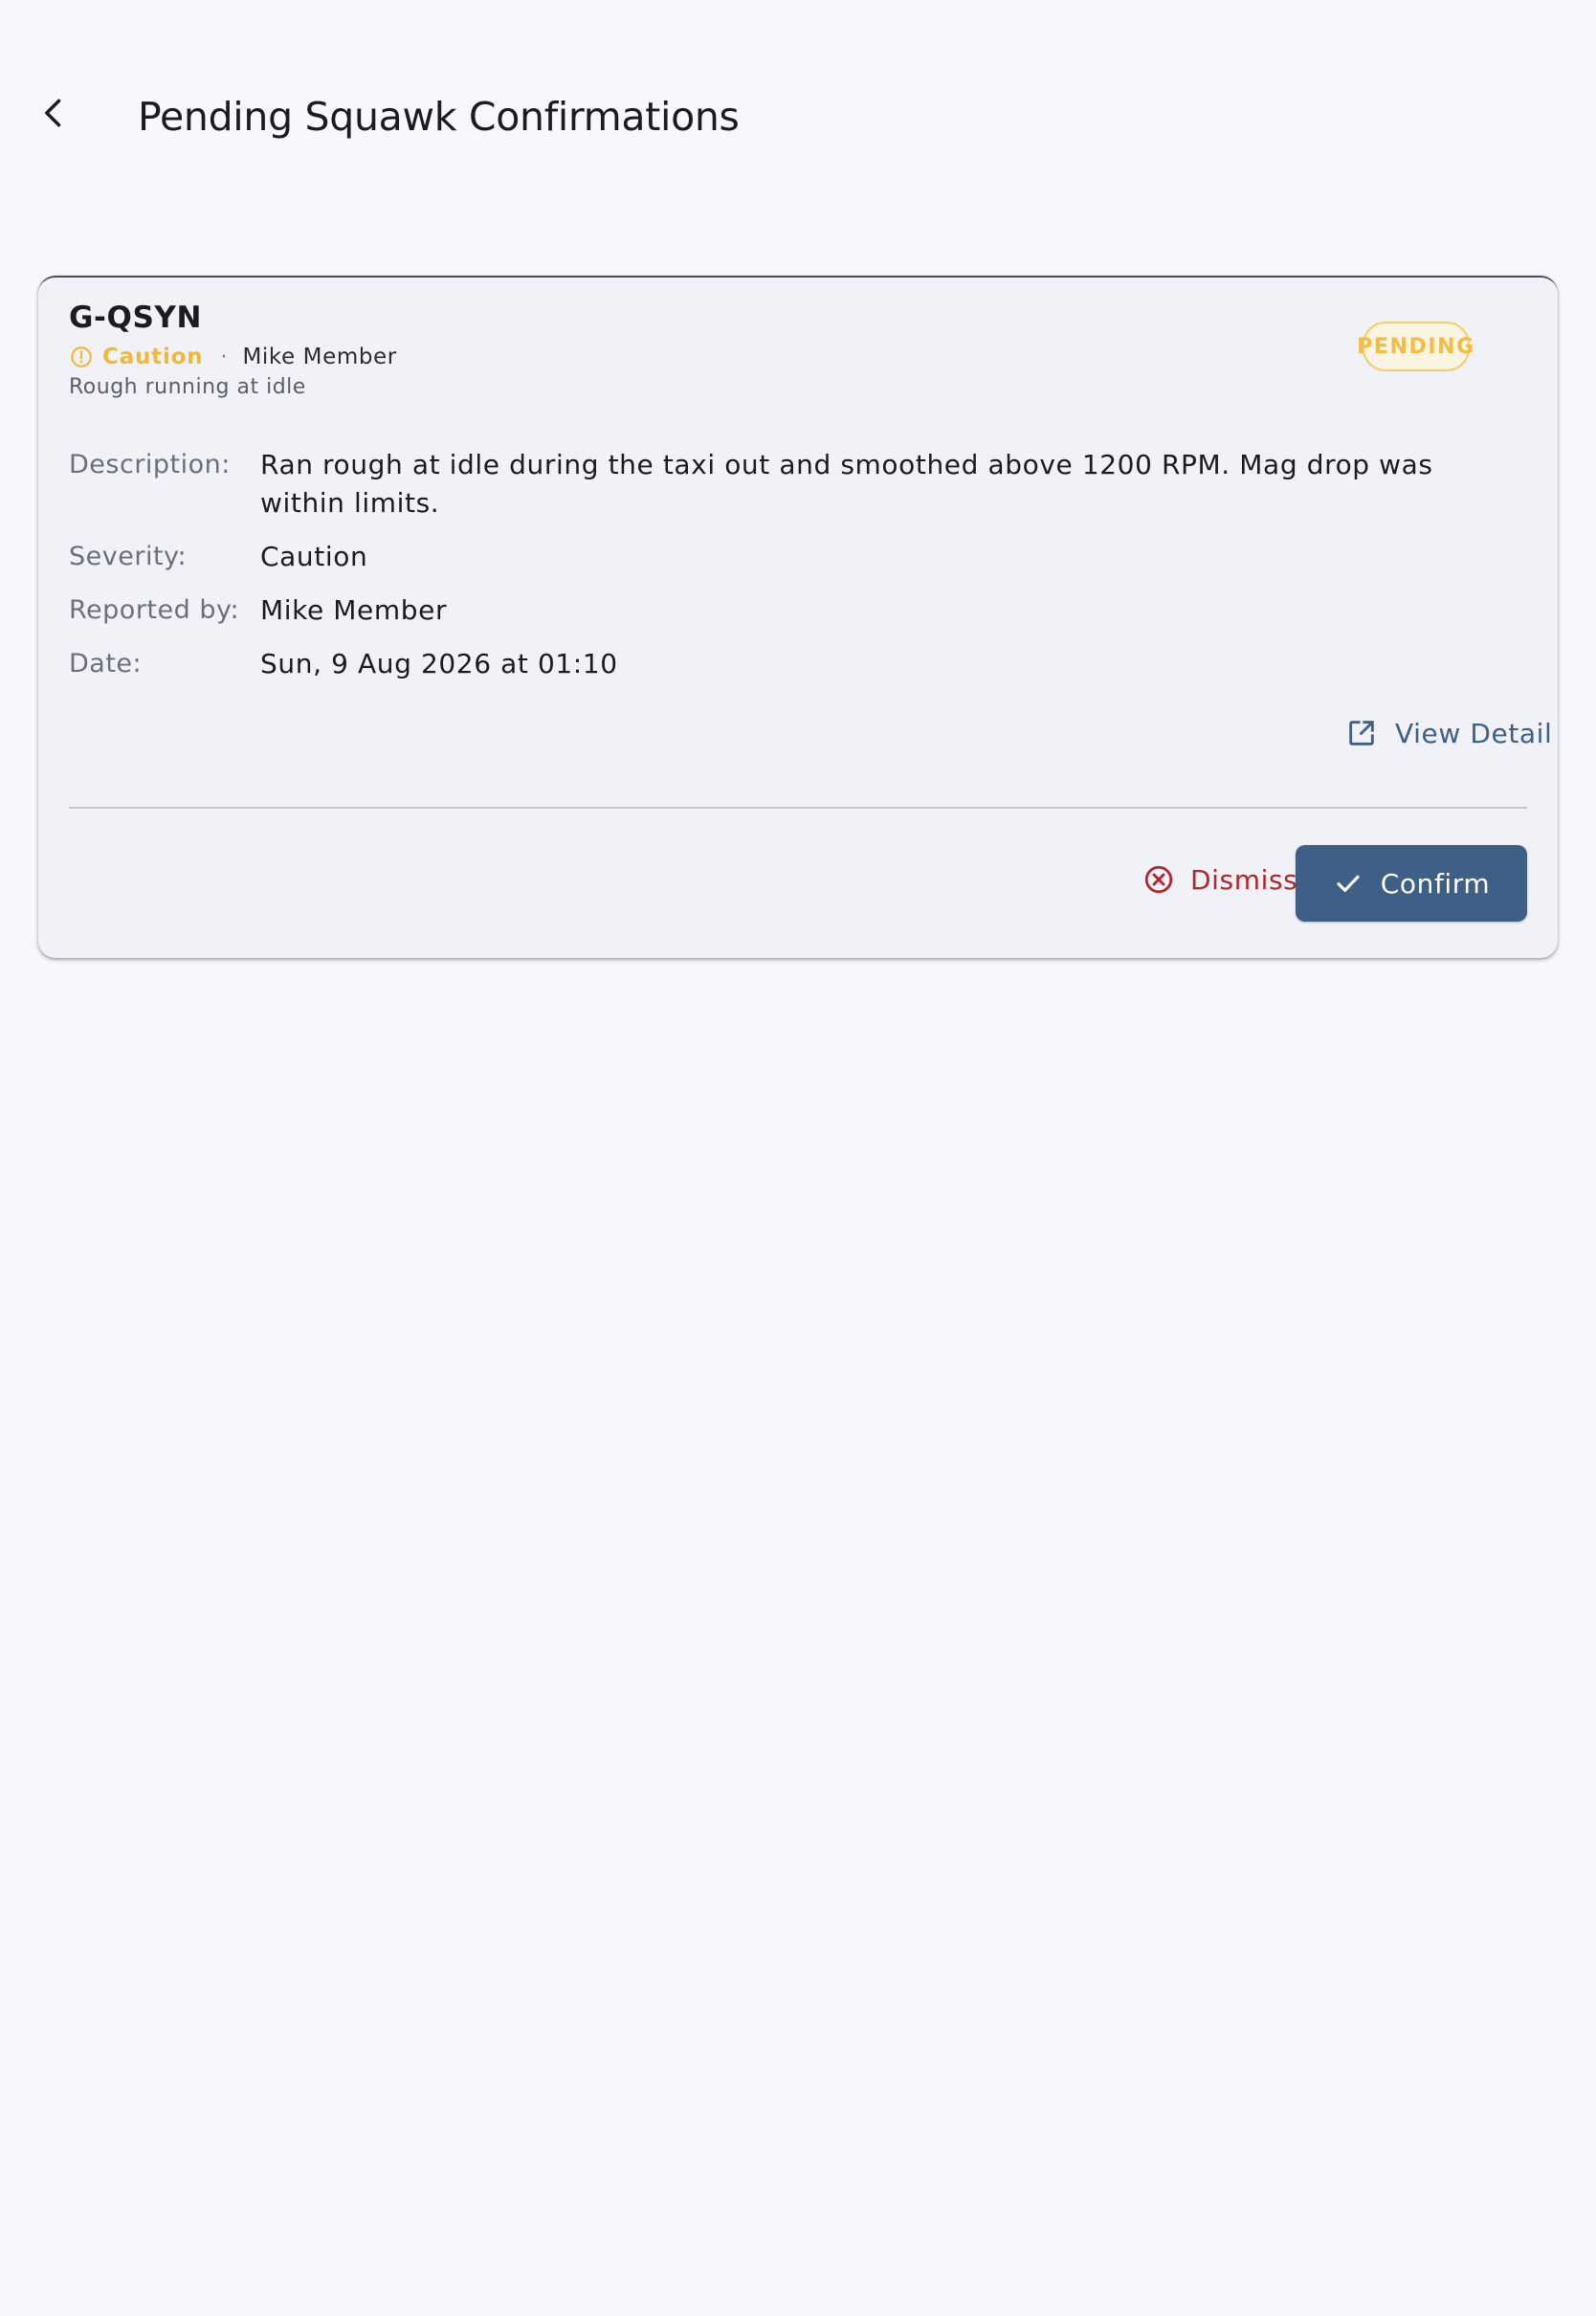 This screenshot has width=1596, height=2316. What do you see at coordinates (129, 556) in the screenshot?
I see `detail-label: Severity:` at bounding box center [129, 556].